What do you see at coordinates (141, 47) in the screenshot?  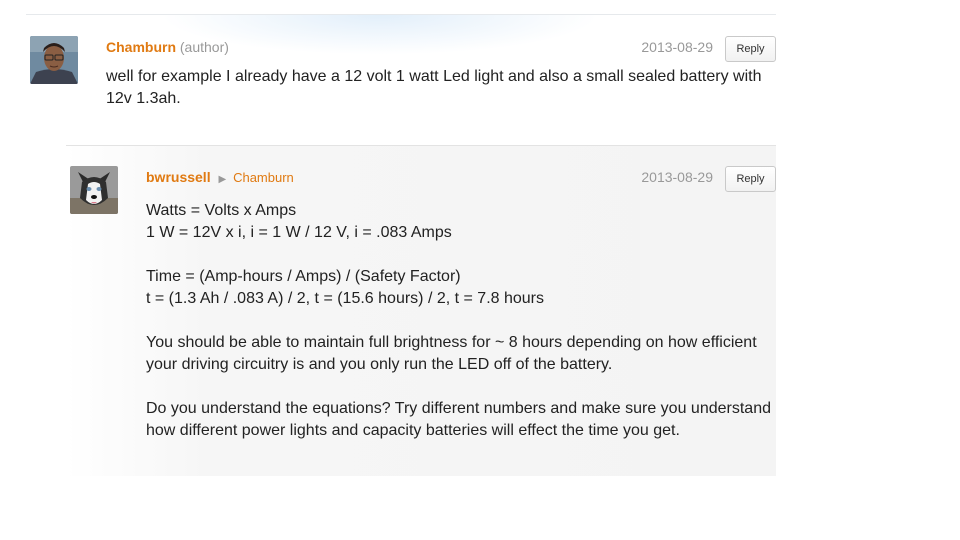 I see `author-link: Chamburn` at bounding box center [141, 47].